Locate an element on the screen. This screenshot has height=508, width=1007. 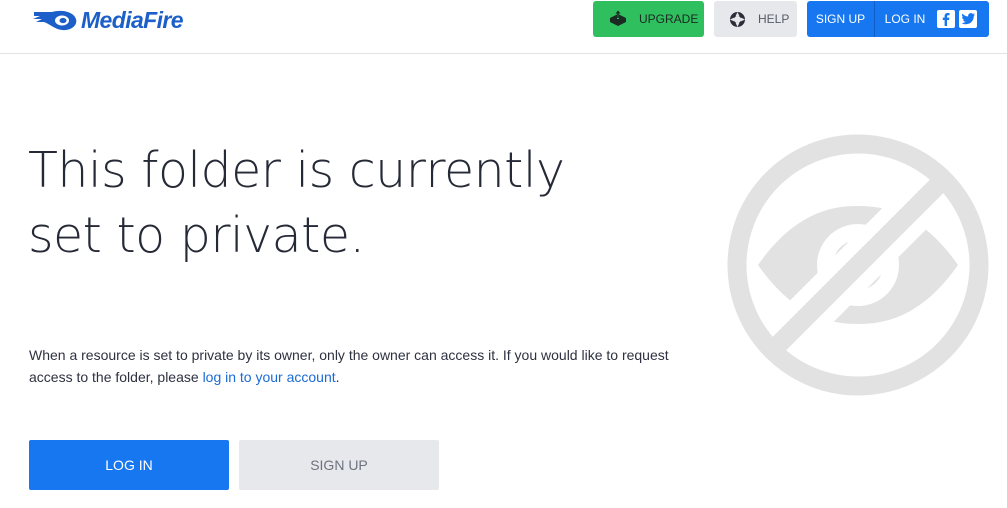
facebook-icon is located at coordinates (946, 19).